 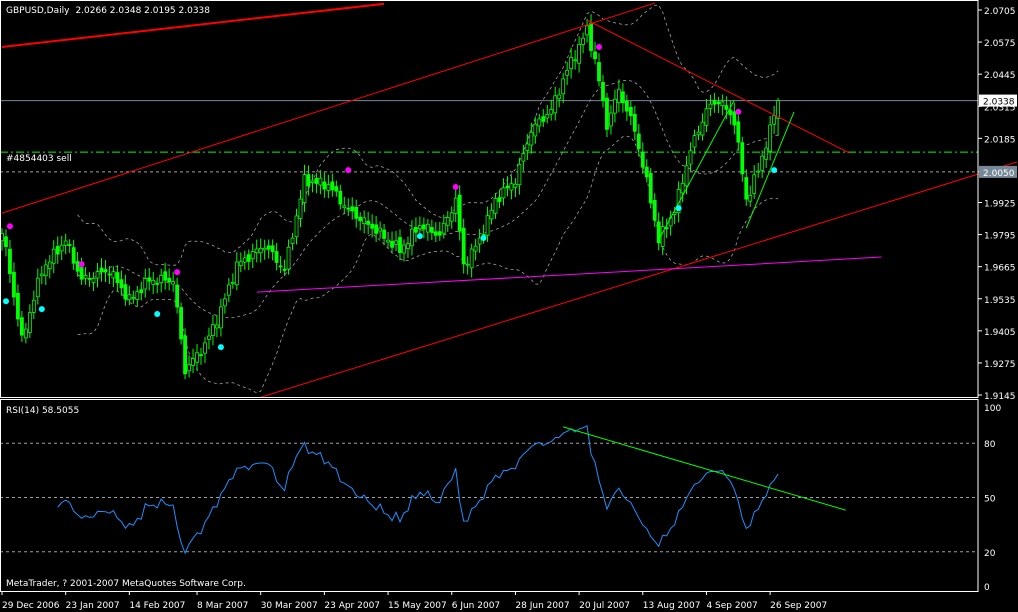 What do you see at coordinates (990, 445) in the screenshot?
I see `rsi-tick-label: 80` at bounding box center [990, 445].